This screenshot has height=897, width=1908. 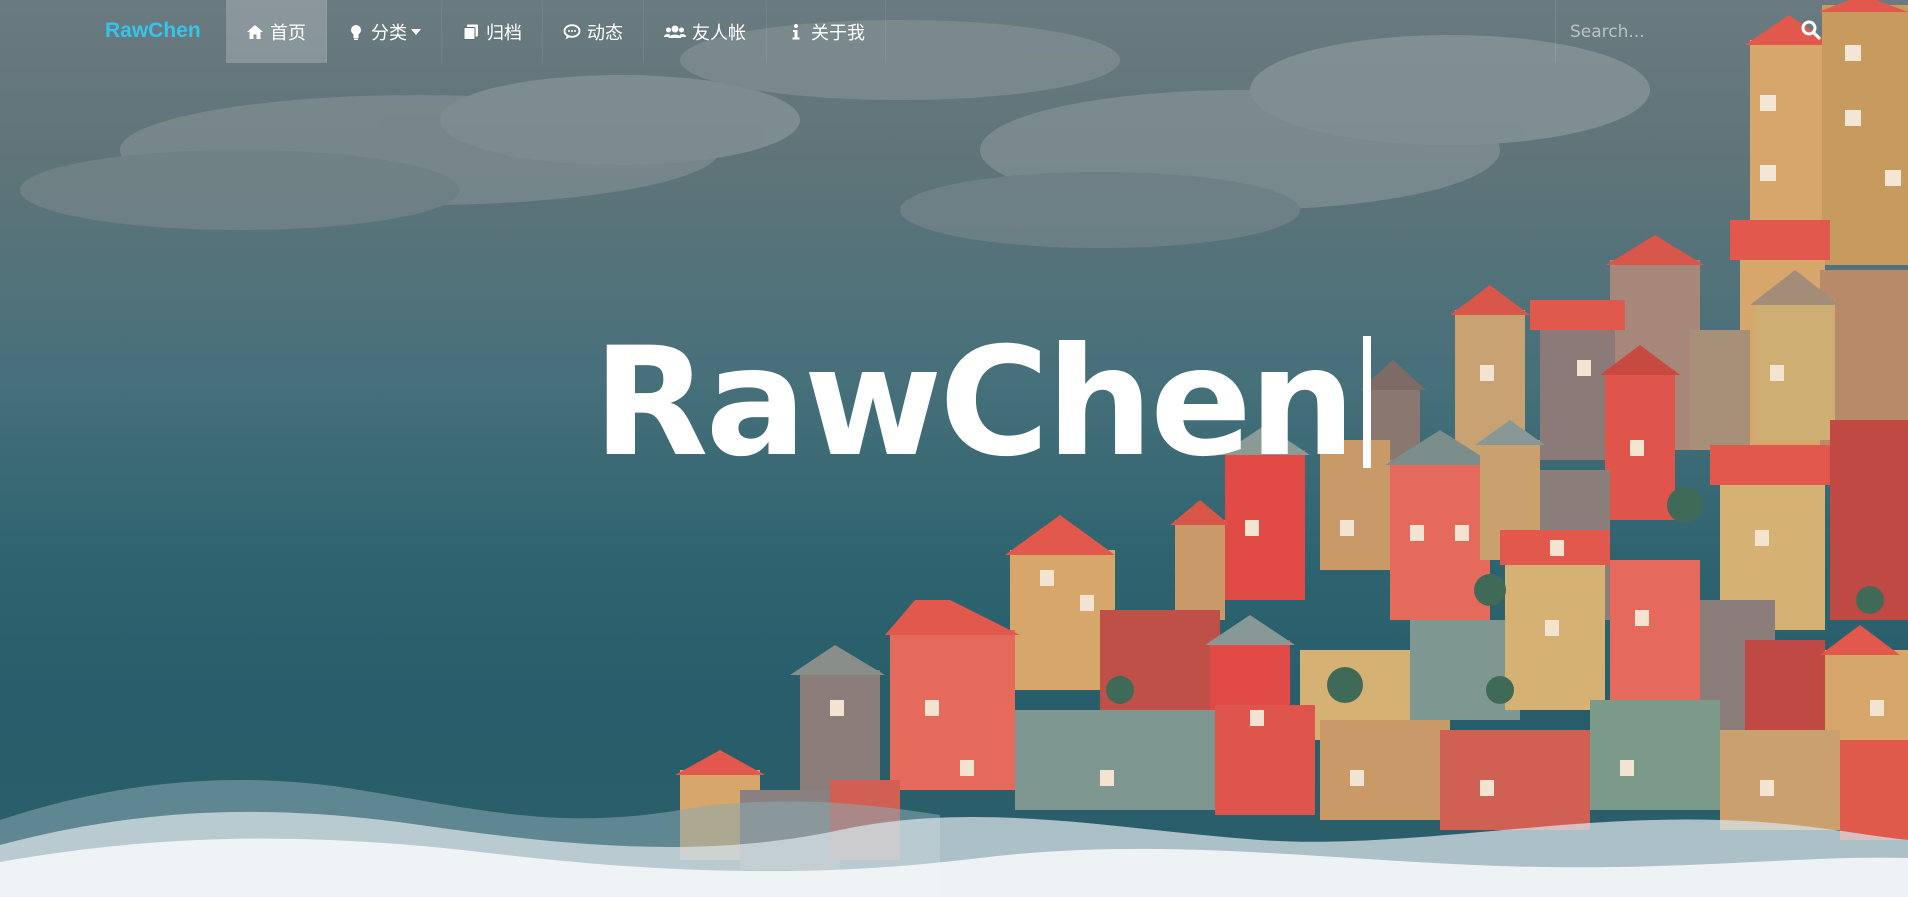 What do you see at coordinates (838, 33) in the screenshot?
I see `nav-item-label: 关于我` at bounding box center [838, 33].